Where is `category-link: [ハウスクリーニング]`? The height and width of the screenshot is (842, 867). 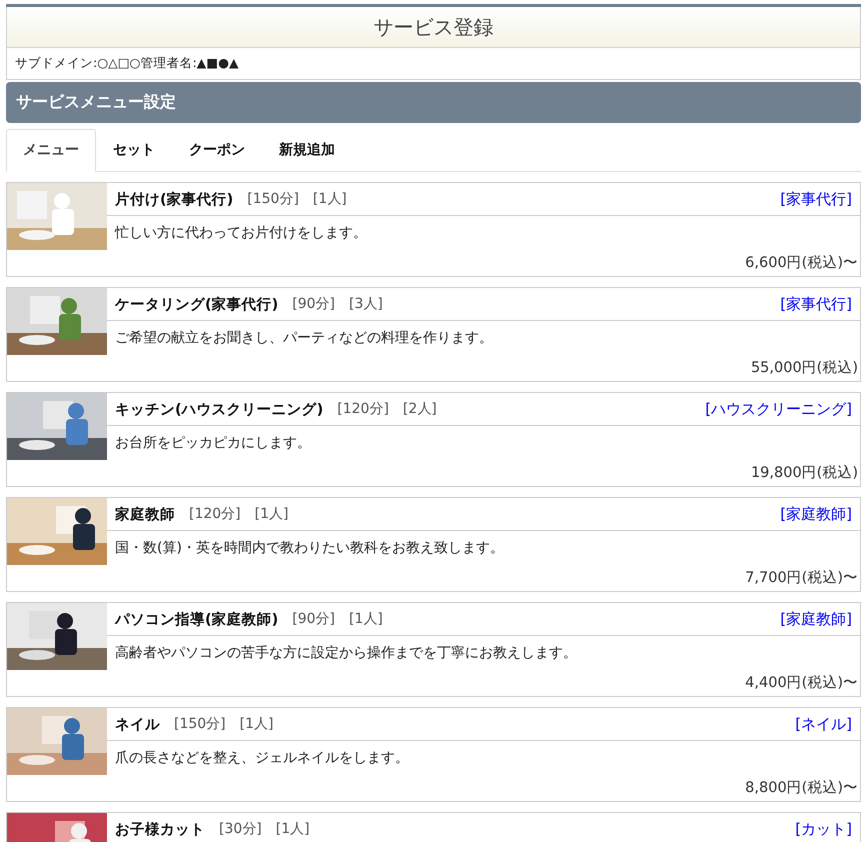 category-link: [ハウスクリーニング] is located at coordinates (778, 409).